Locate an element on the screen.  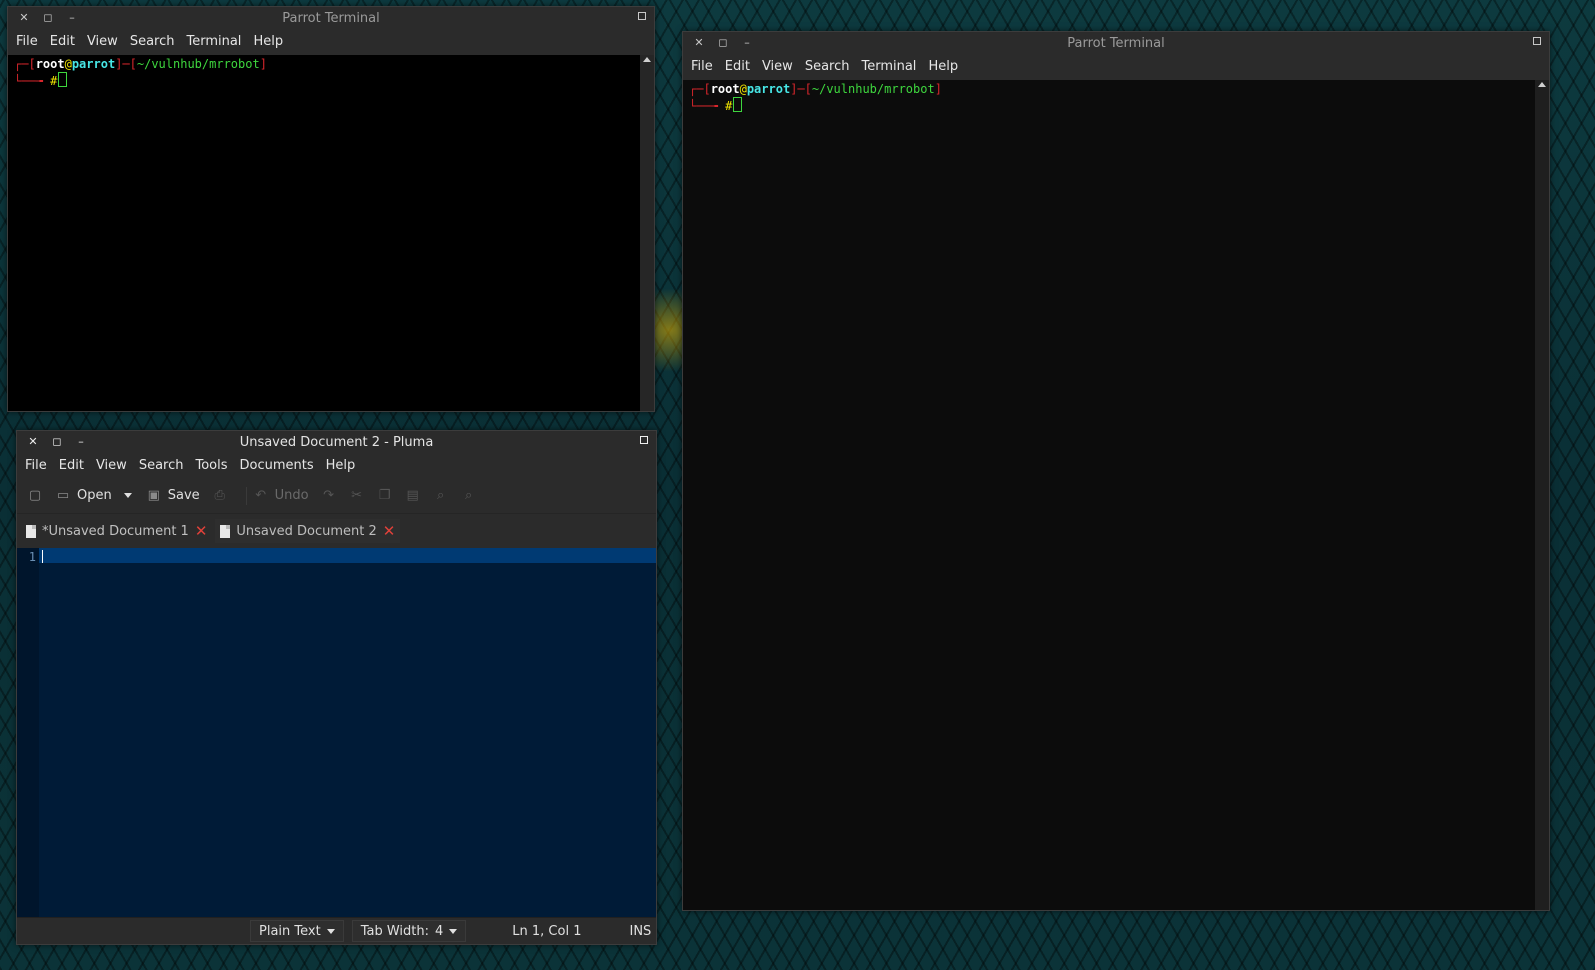
print-button: ⎙ is located at coordinates (220, 496).